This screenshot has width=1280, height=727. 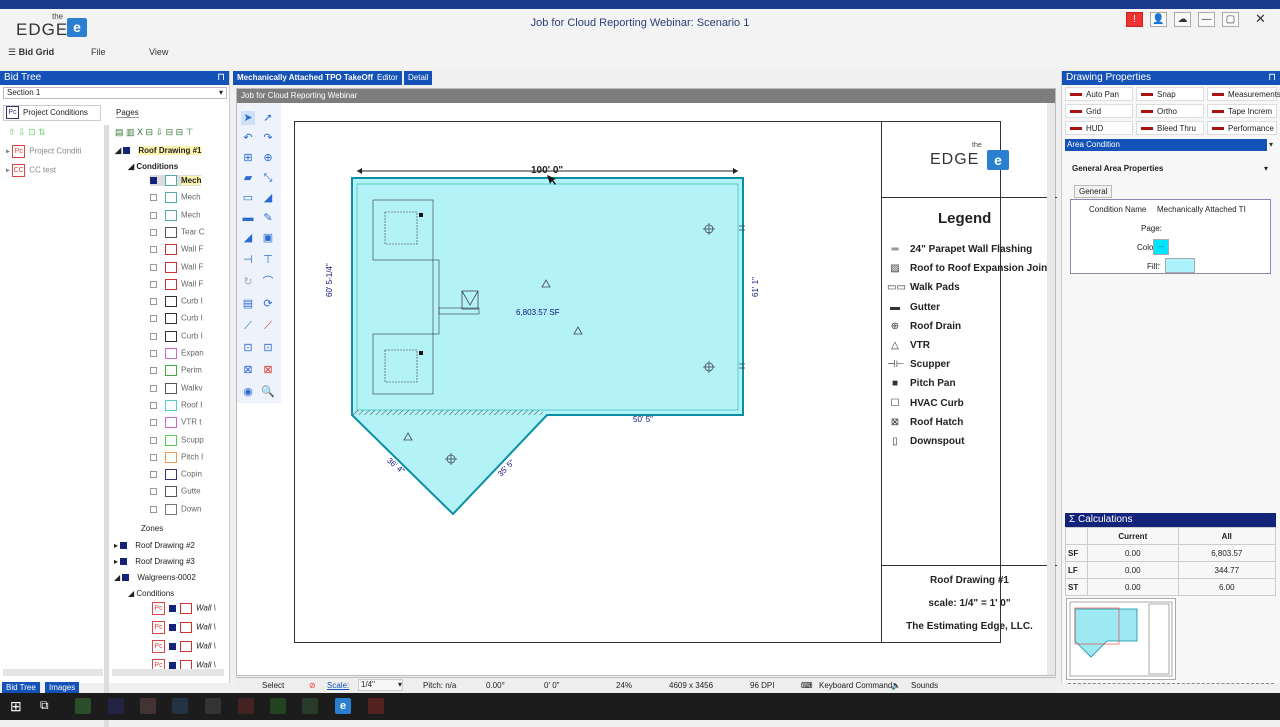 What do you see at coordinates (248, 238) in the screenshot?
I see `slope-icon: ◢` at bounding box center [248, 238].